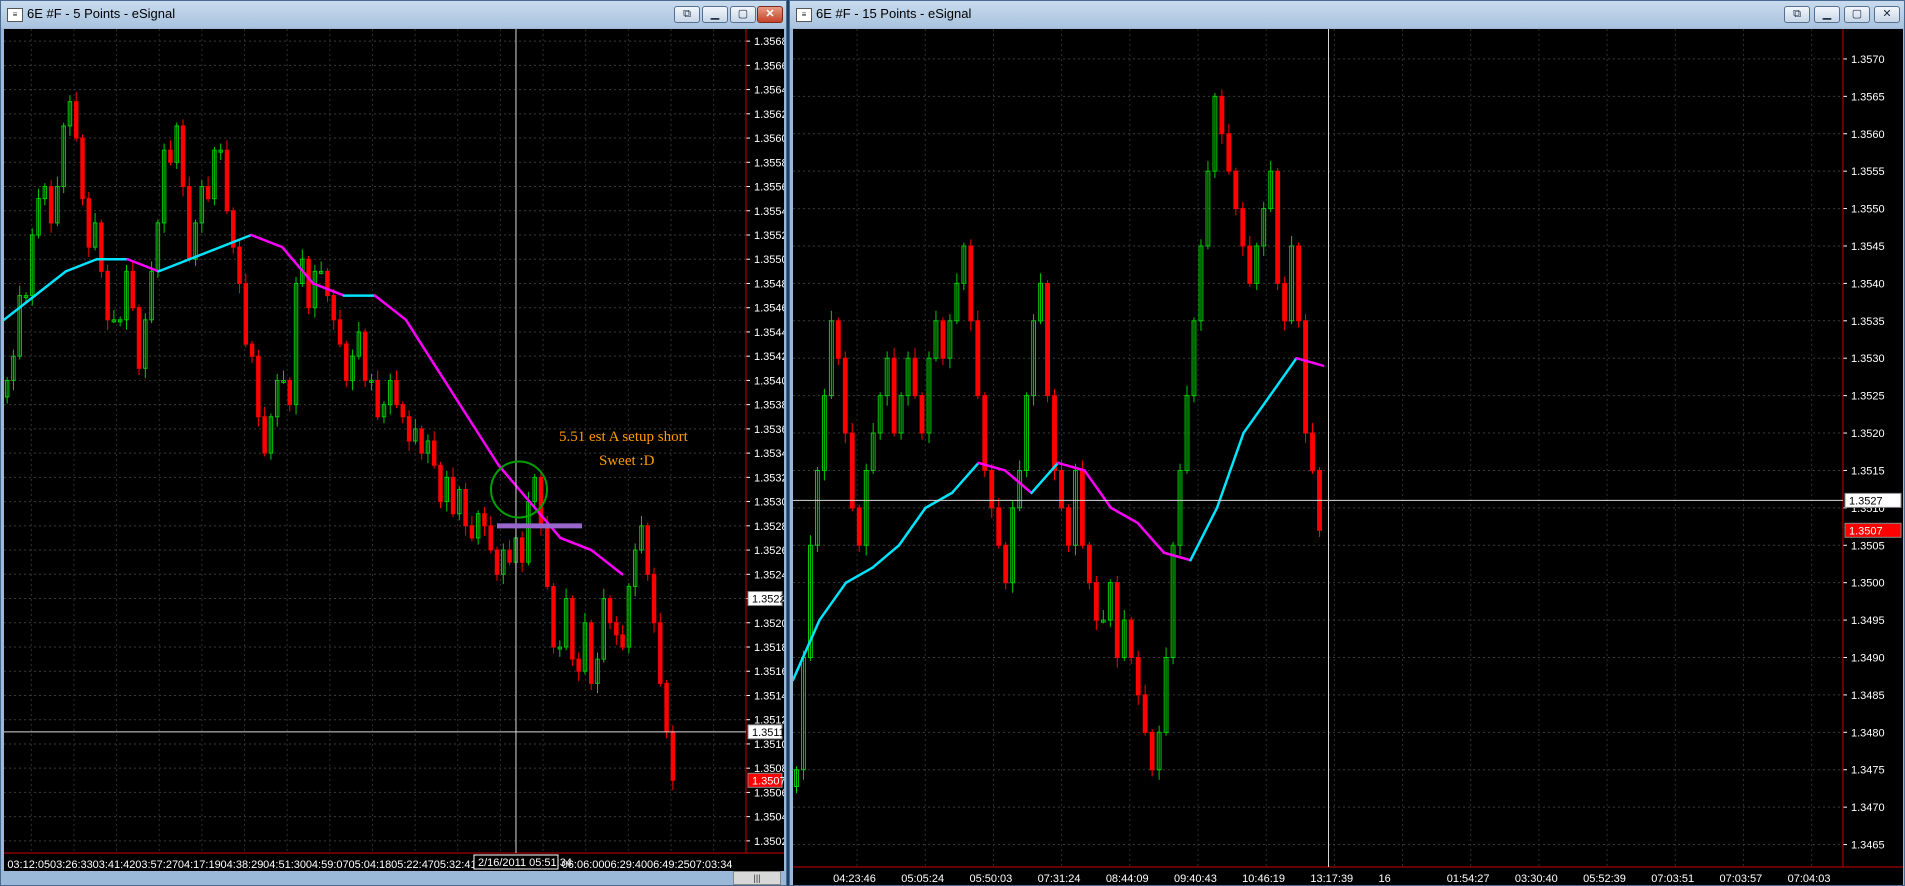  What do you see at coordinates (393, 14) in the screenshot?
I see `title-bar: ≡ 6E #F - 5 Points - eSignal ⧉ ▁ ▢ ✕` at bounding box center [393, 14].